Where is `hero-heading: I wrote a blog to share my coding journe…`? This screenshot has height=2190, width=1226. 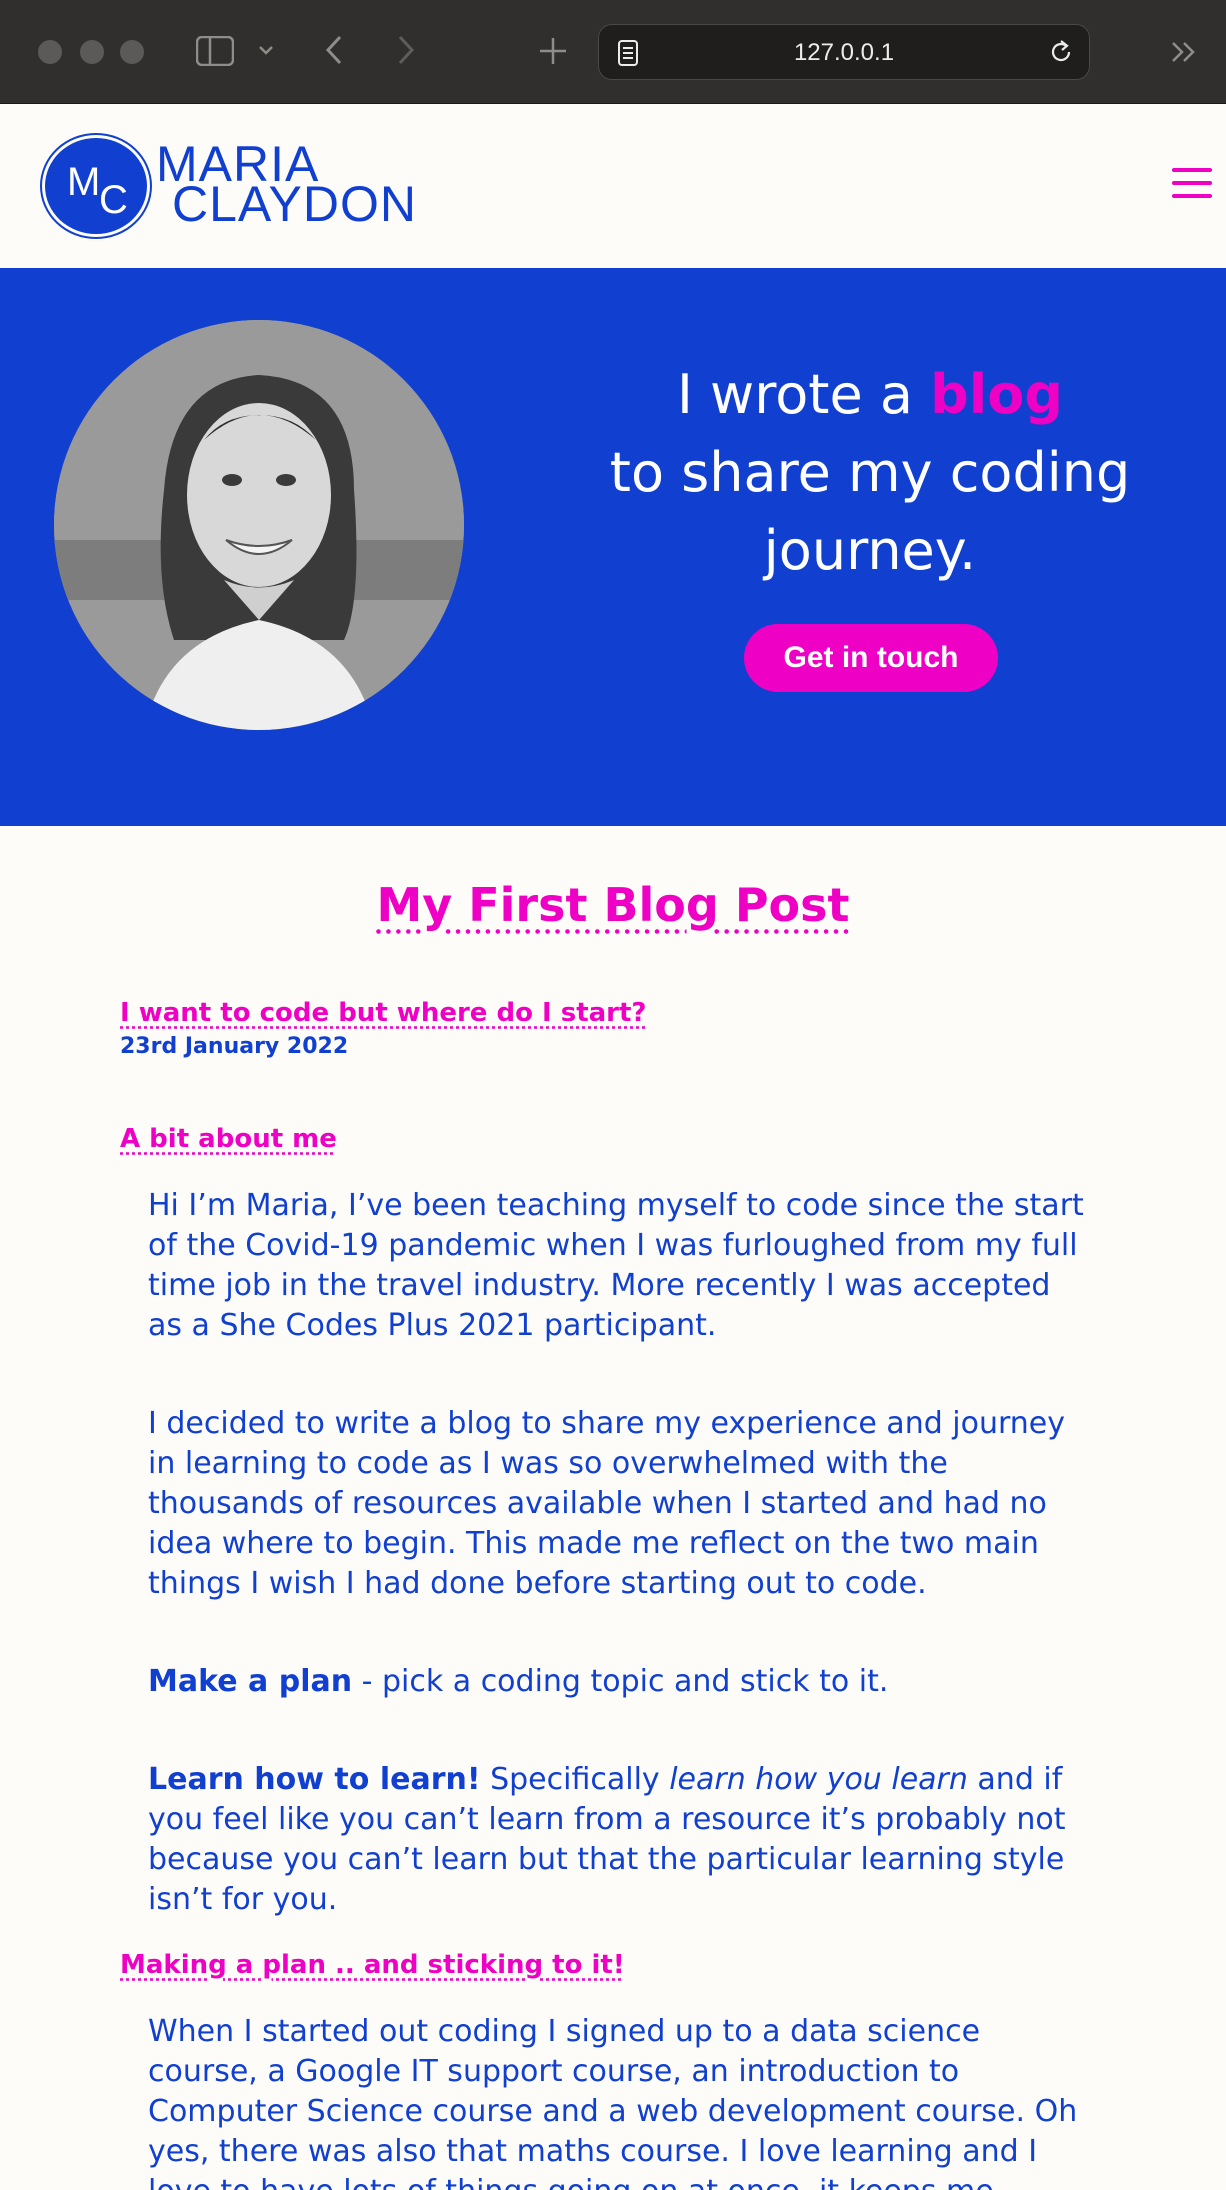 hero-heading: I wrote a blog to share my coding journe… is located at coordinates (870, 473).